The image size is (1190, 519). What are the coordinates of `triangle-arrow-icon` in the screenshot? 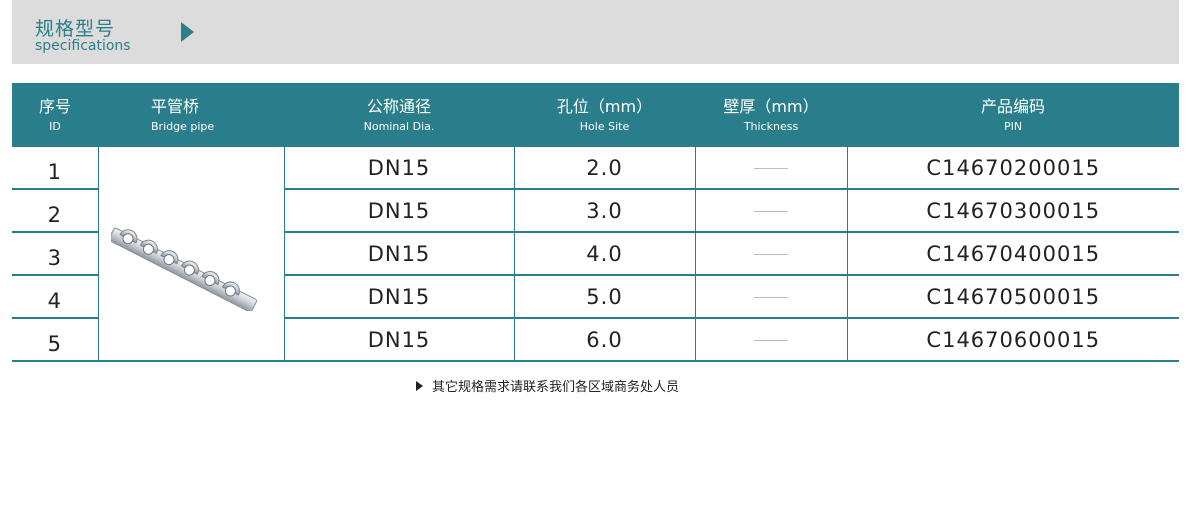 It's located at (187, 32).